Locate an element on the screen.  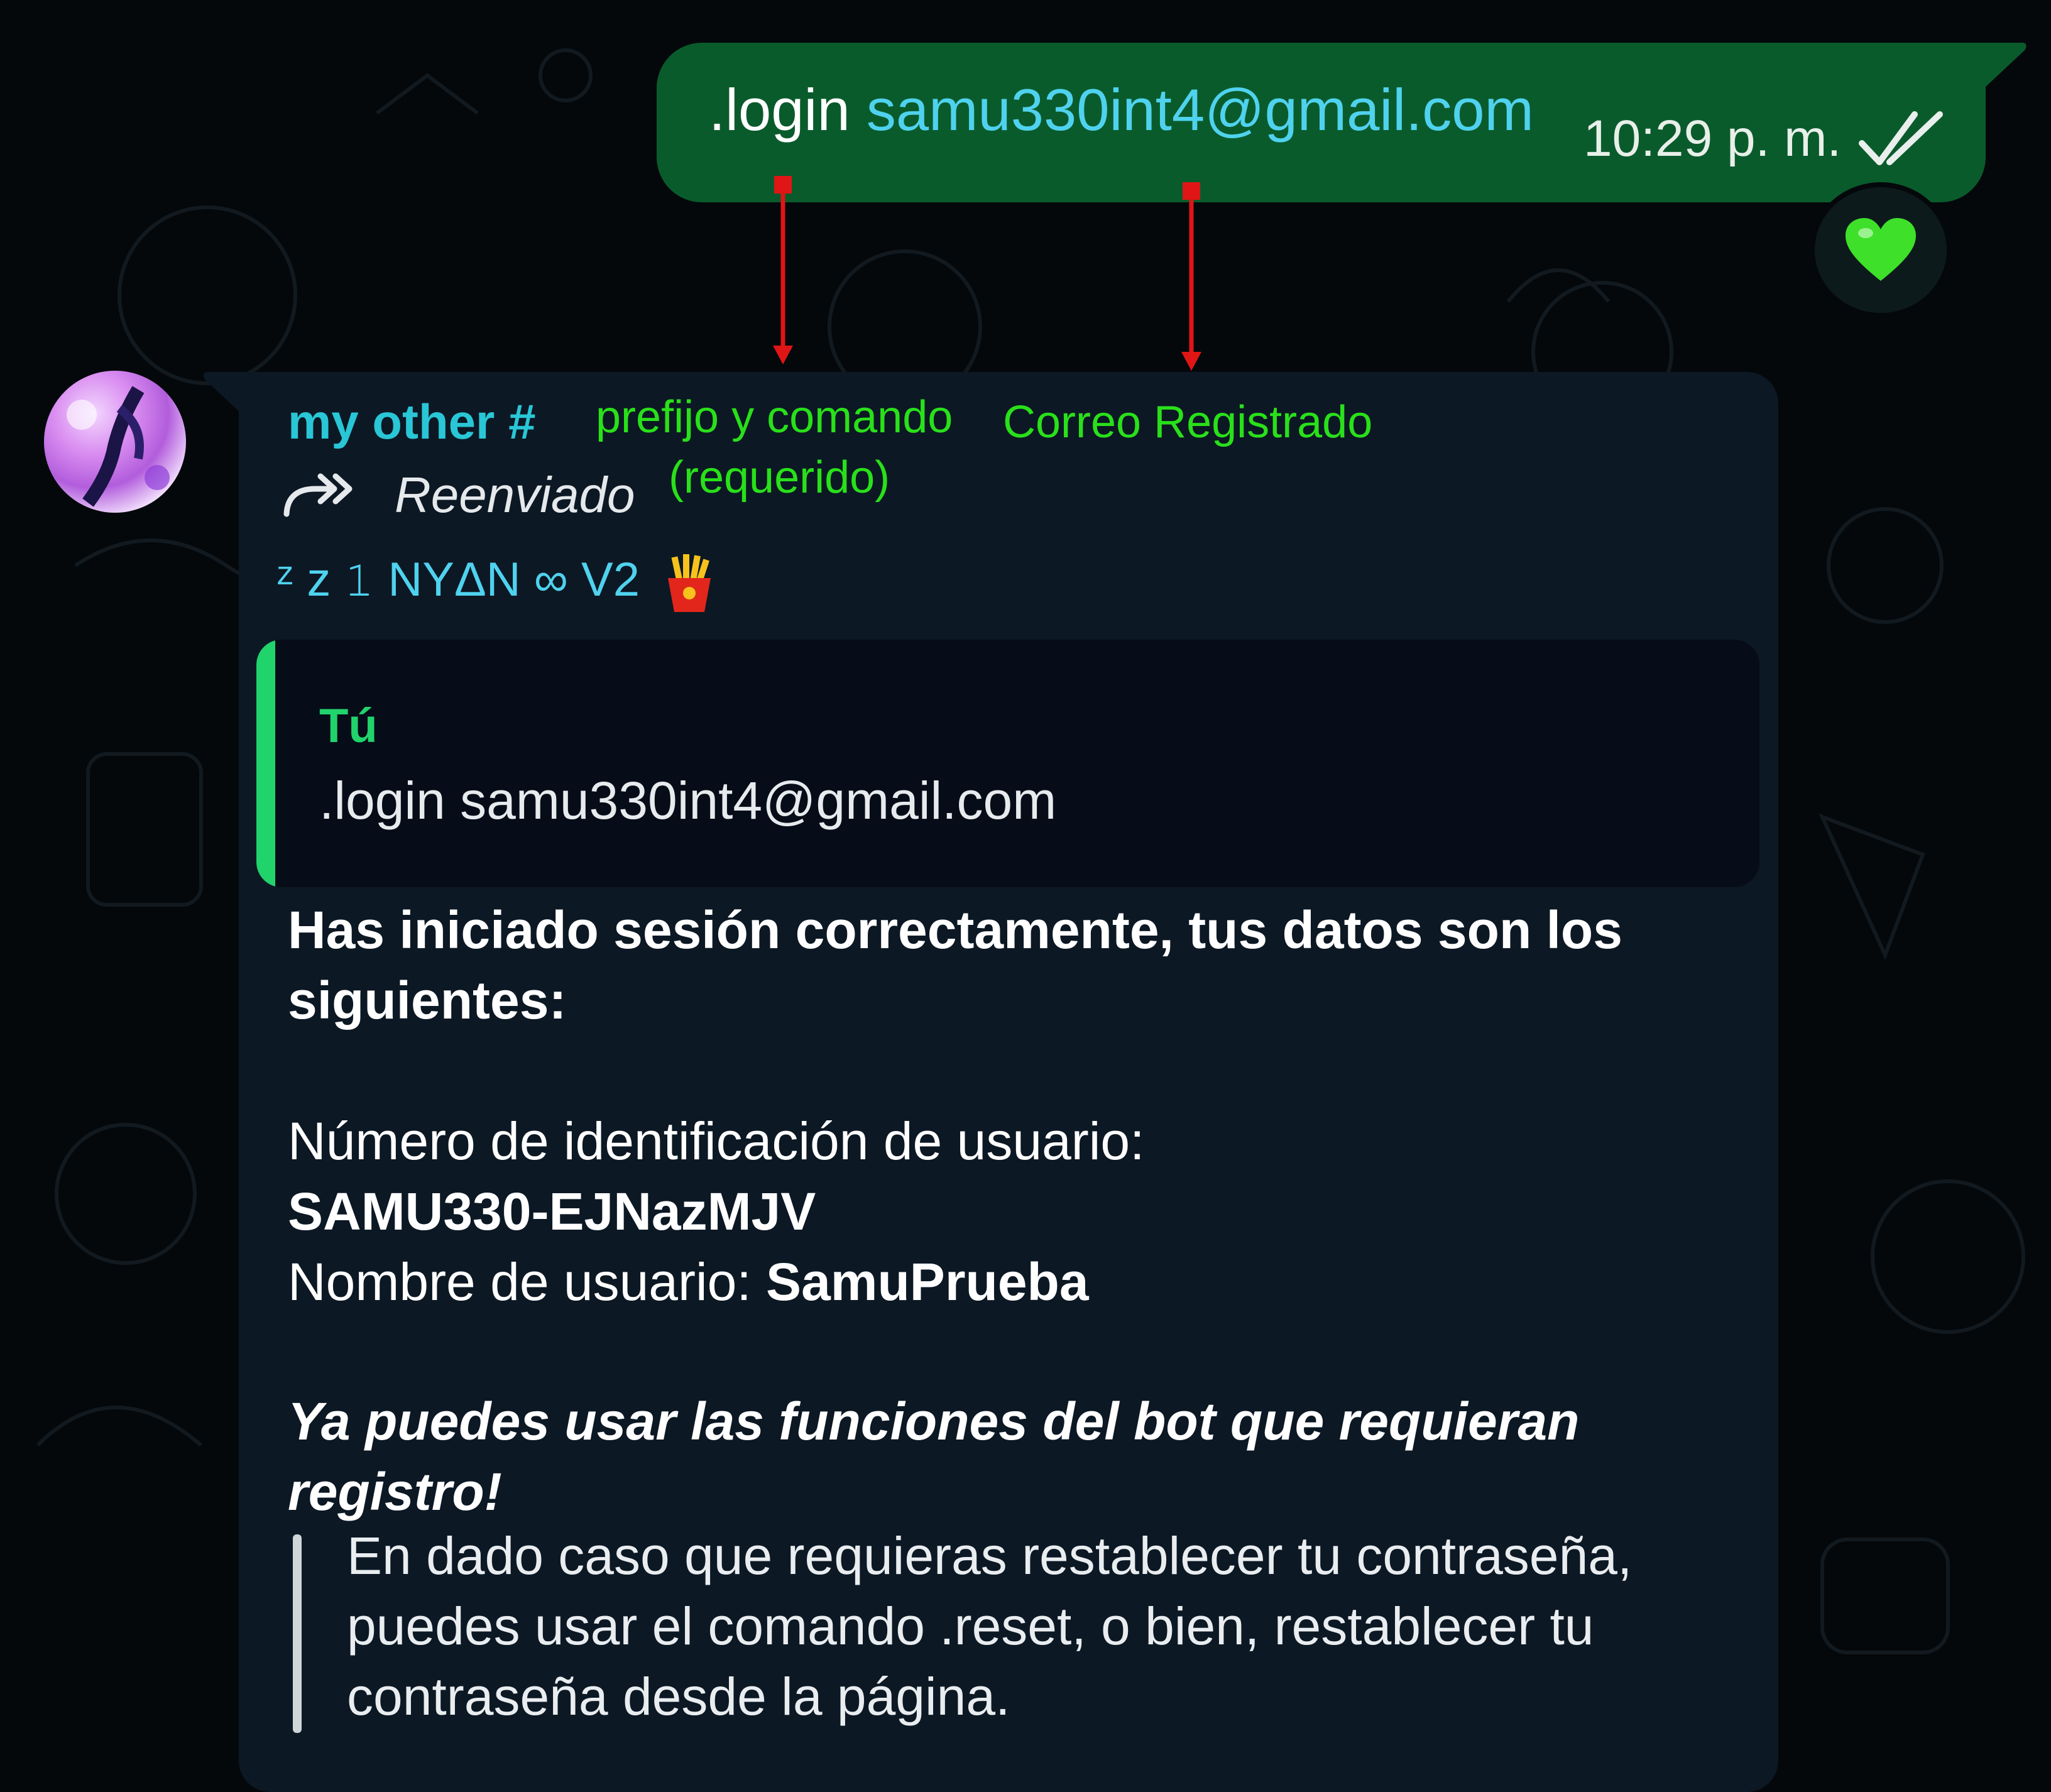
quote-accent-bar is located at coordinates (266, 764).